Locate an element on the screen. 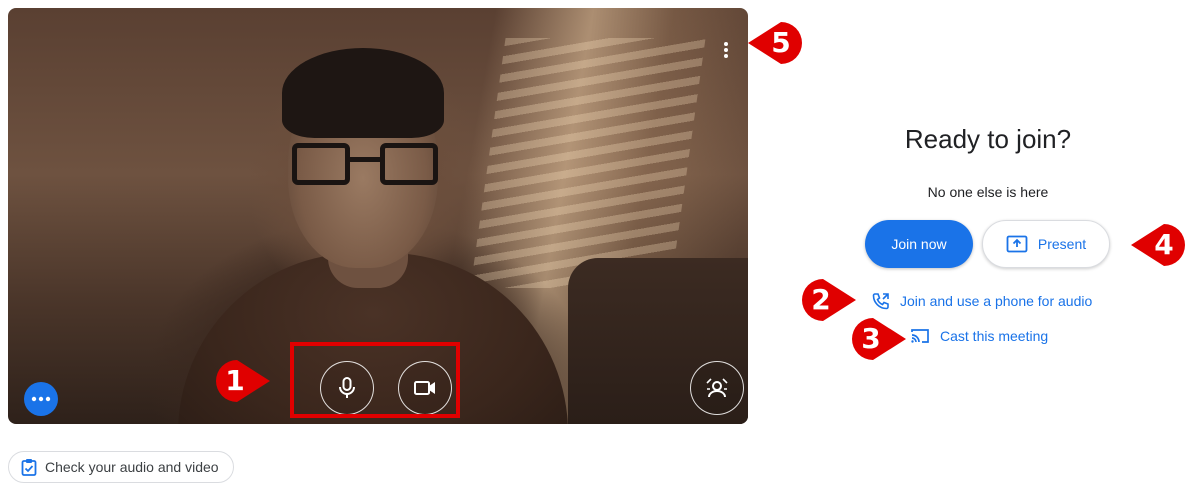 Image resolution: width=1192 pixels, height=489 pixels. cast-meeting-label: Cast this meeting is located at coordinates (994, 336).